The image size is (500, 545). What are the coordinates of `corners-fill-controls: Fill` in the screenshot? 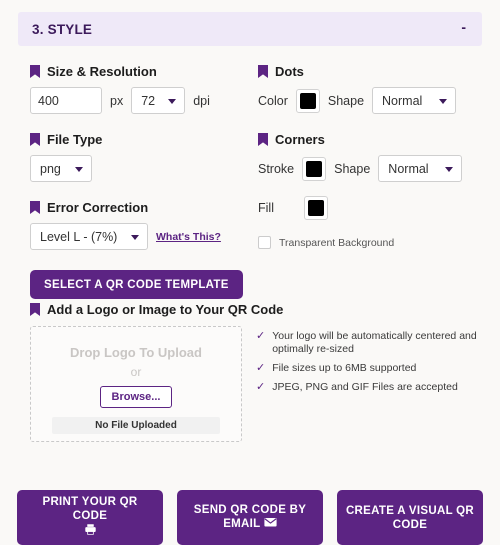 It's located at (373, 208).